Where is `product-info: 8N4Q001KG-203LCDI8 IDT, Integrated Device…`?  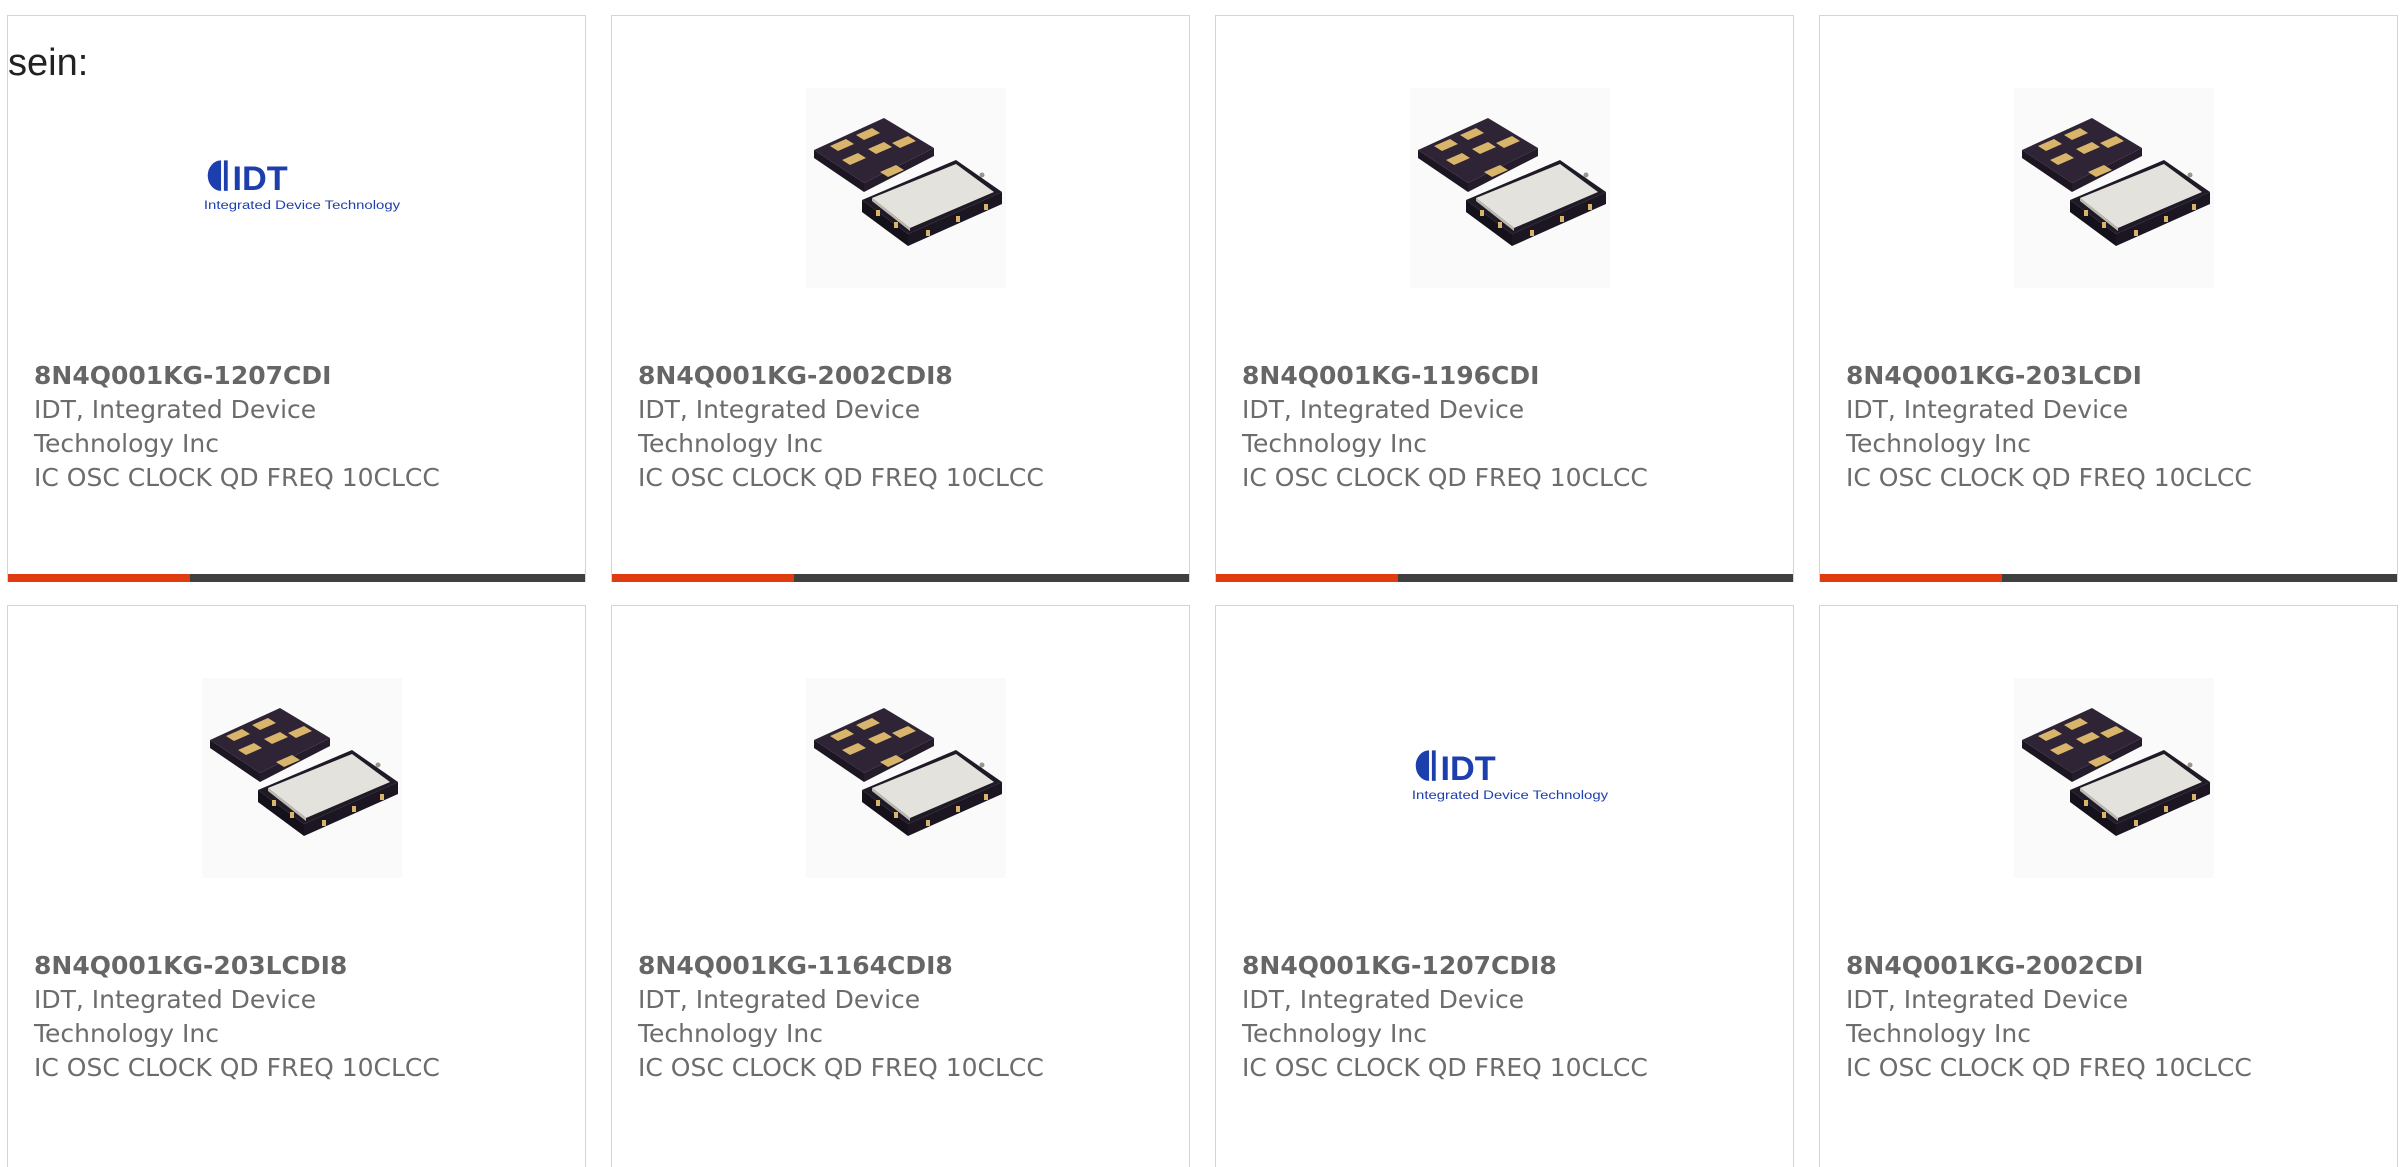 product-info: 8N4Q001KG-203LCDI8 IDT, Integrated Device… is located at coordinates (294, 1017).